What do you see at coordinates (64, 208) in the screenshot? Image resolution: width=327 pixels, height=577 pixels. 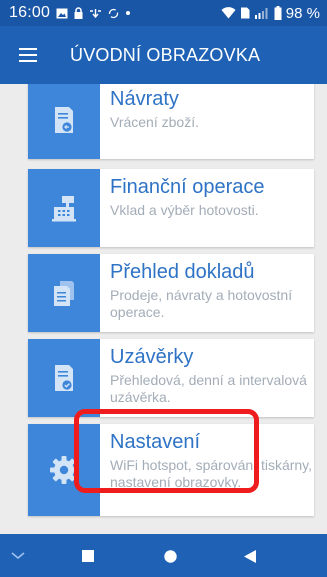 I see `cash-register-icon` at bounding box center [64, 208].